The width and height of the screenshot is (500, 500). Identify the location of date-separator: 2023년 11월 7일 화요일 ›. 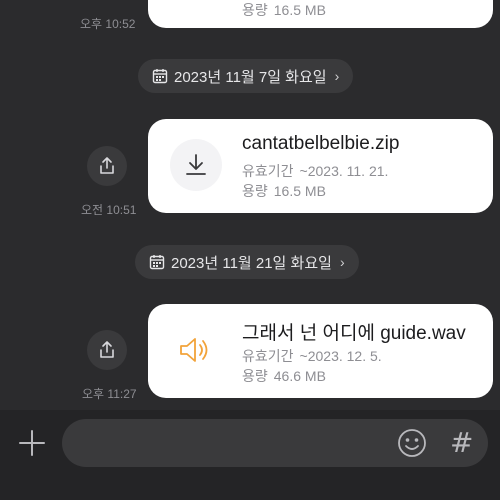
(246, 76).